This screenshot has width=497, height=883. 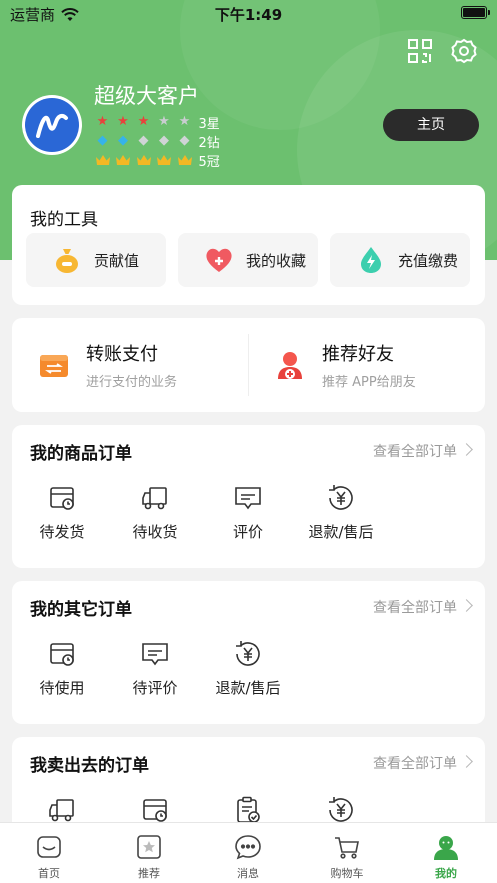 I want to click on order-to-ship: 待发货, so click(x=62, y=512).